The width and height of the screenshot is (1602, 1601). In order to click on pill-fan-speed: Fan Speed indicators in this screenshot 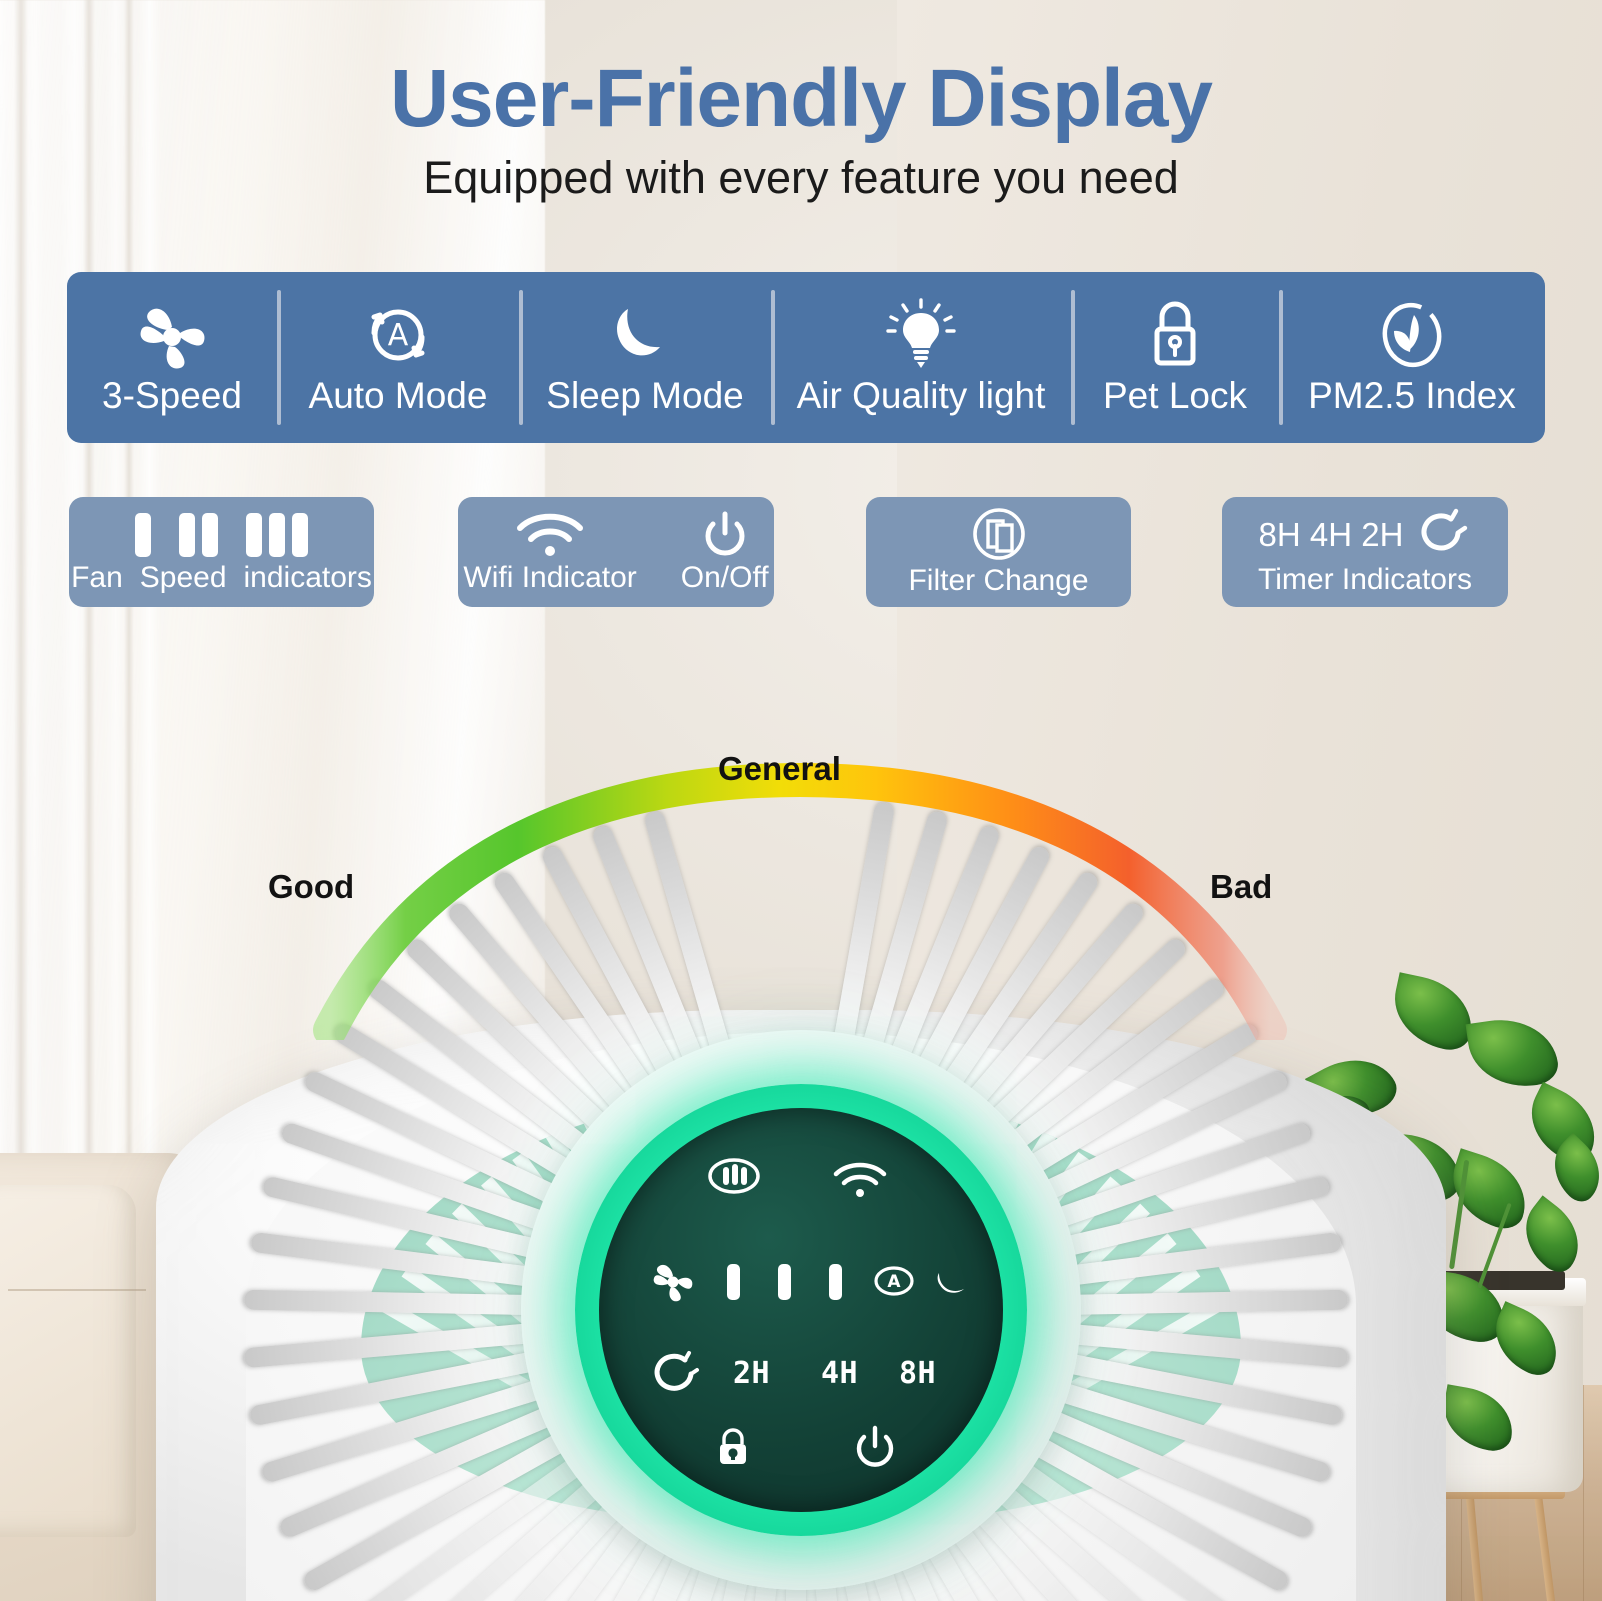, I will do `click(221, 552)`.